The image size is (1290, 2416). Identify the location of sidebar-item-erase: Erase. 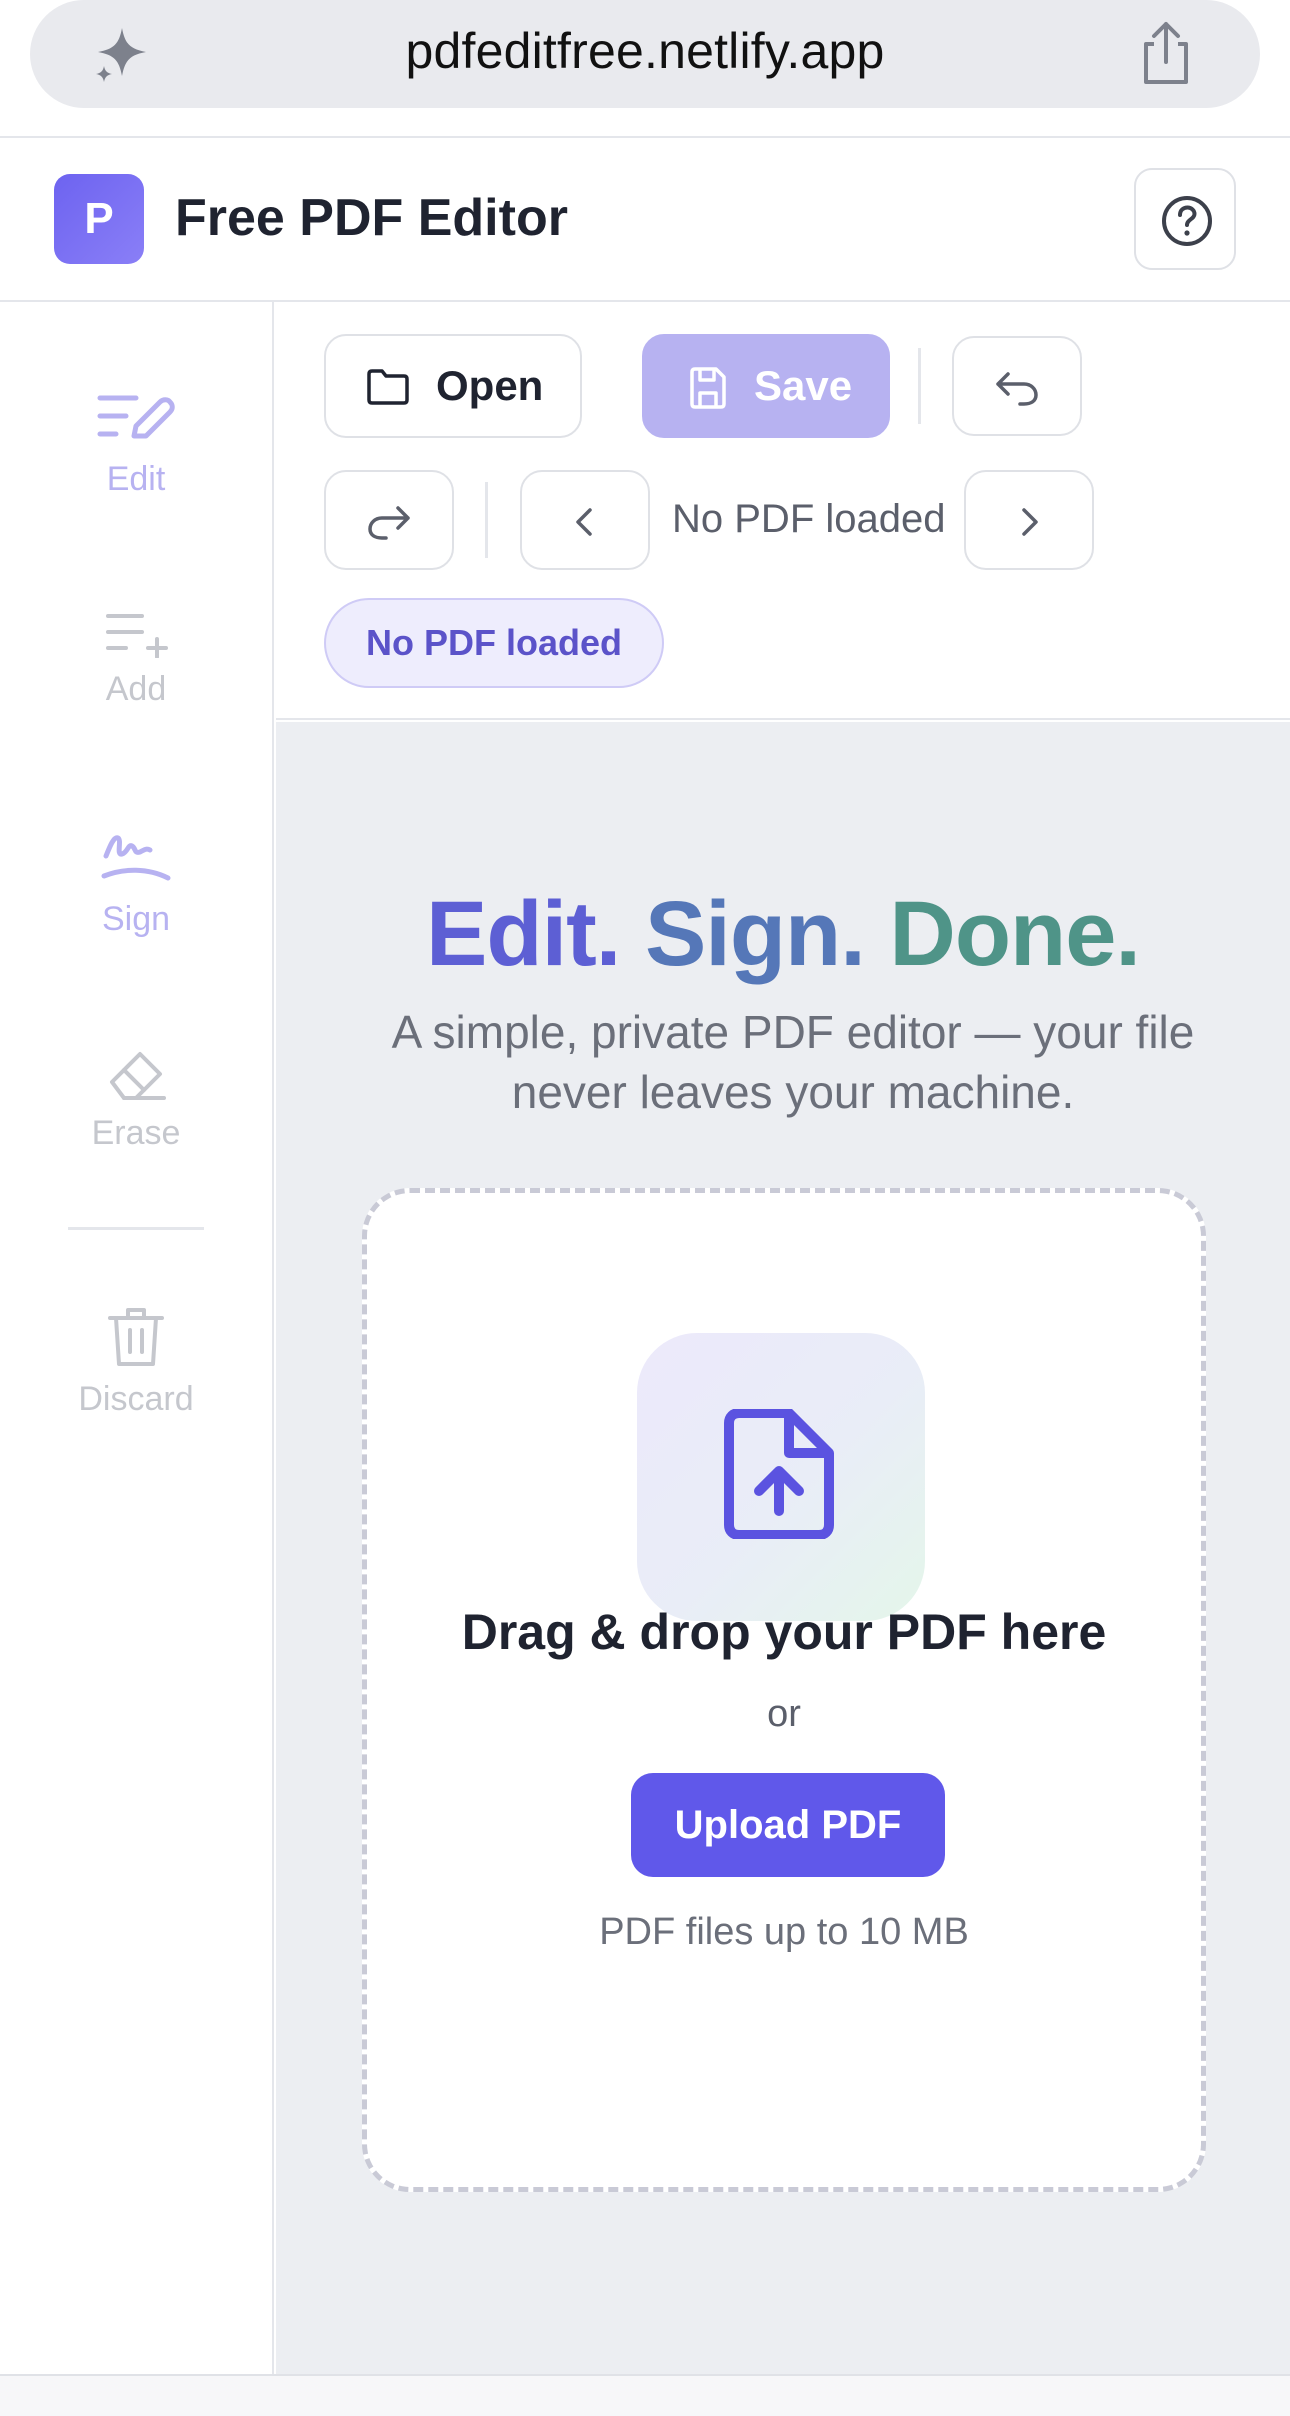
(136, 1099).